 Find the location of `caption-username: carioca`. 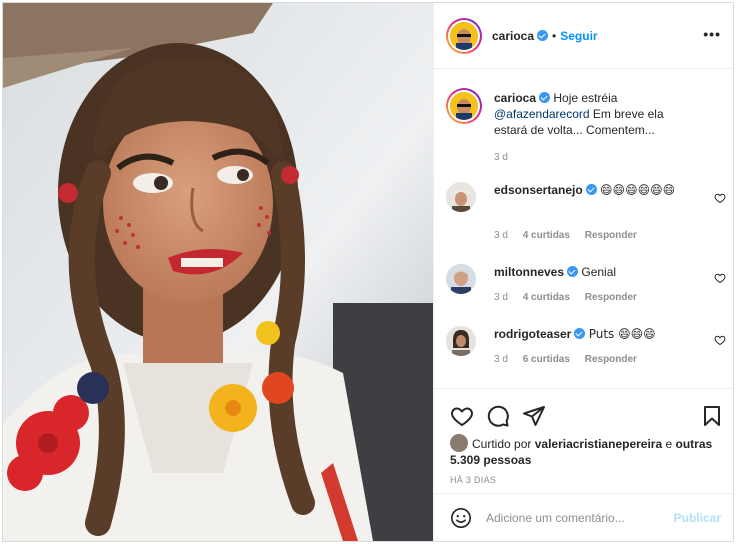

caption-username: carioca is located at coordinates (515, 98).